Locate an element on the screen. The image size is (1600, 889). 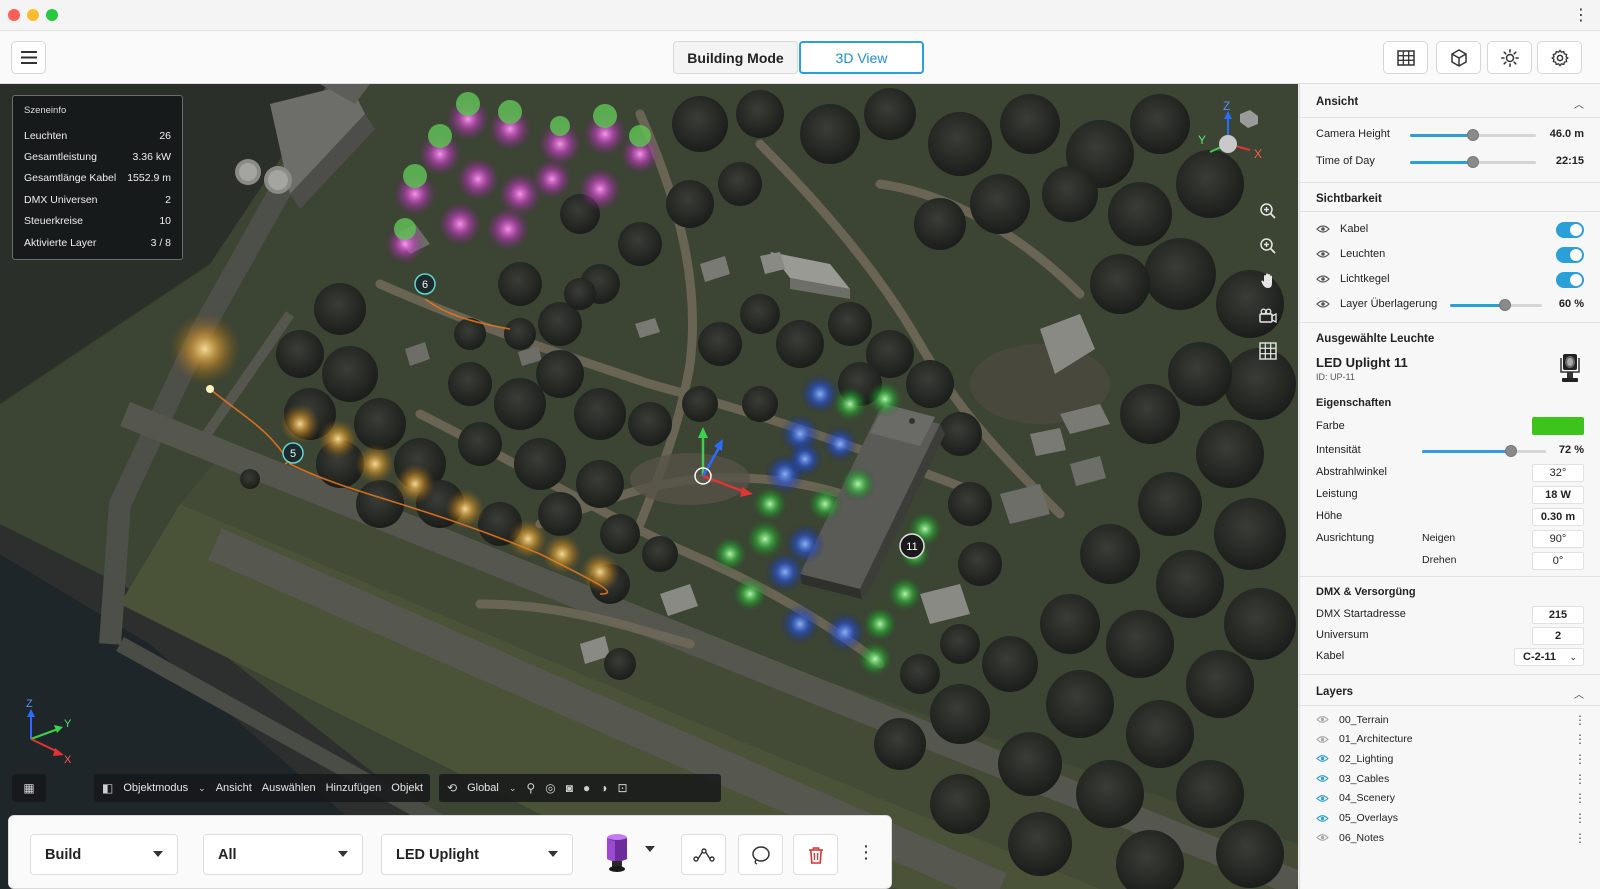
editor-type-button: ▦ is located at coordinates (29, 788).